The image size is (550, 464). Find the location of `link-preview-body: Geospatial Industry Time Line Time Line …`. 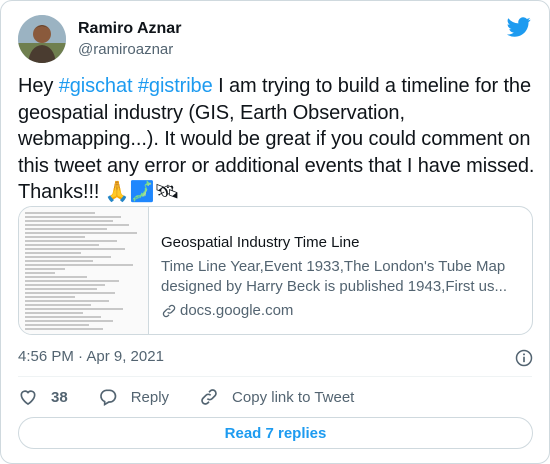

link-preview-body: Geospatial Industry Time Line Time Line … is located at coordinates (339, 271).